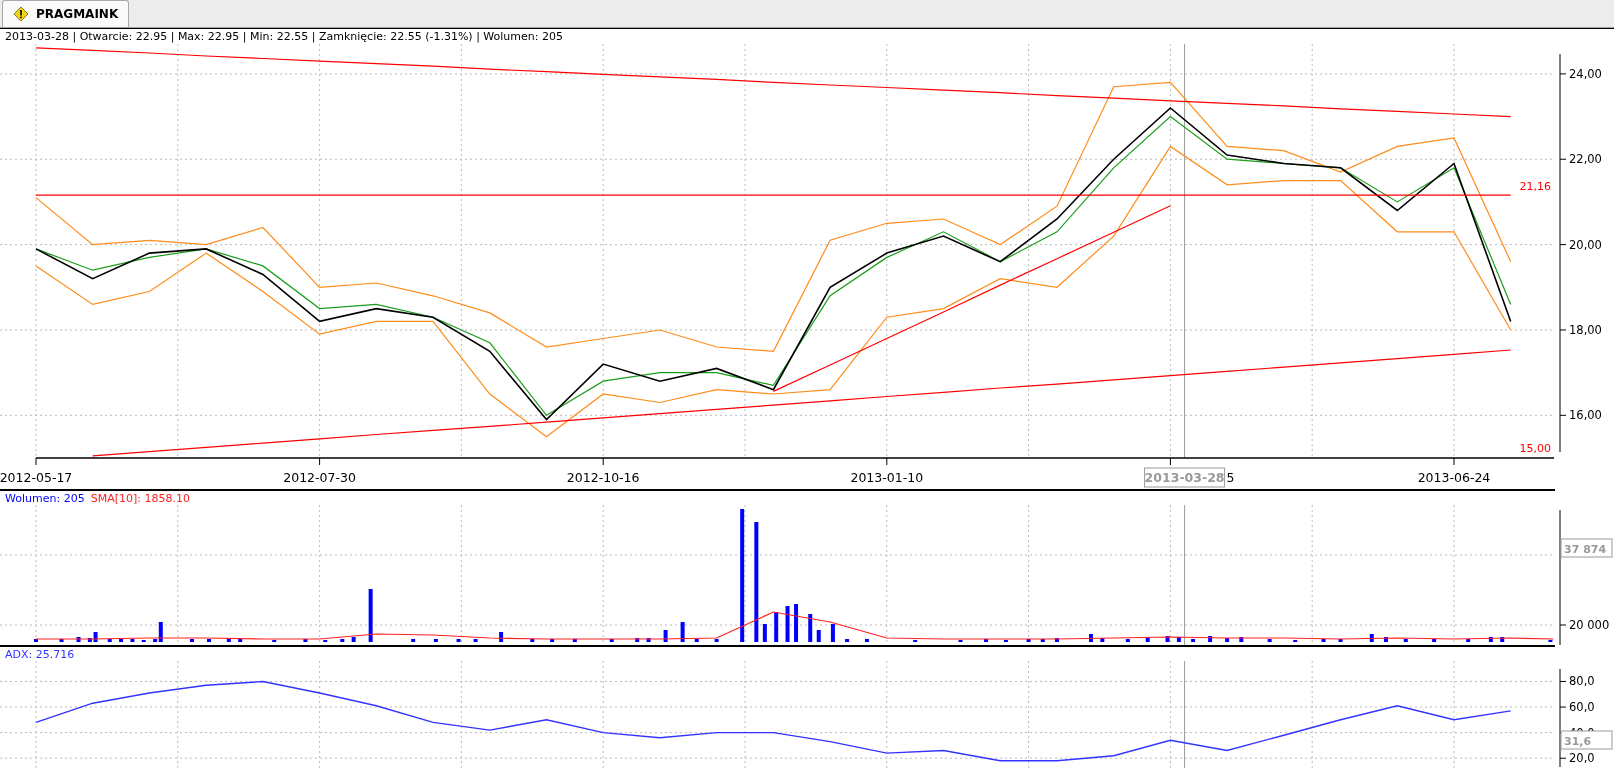 This screenshot has height=768, width=1614. Describe the element at coordinates (1454, 477) in the screenshot. I see `date-label: 2013-06-24` at that location.